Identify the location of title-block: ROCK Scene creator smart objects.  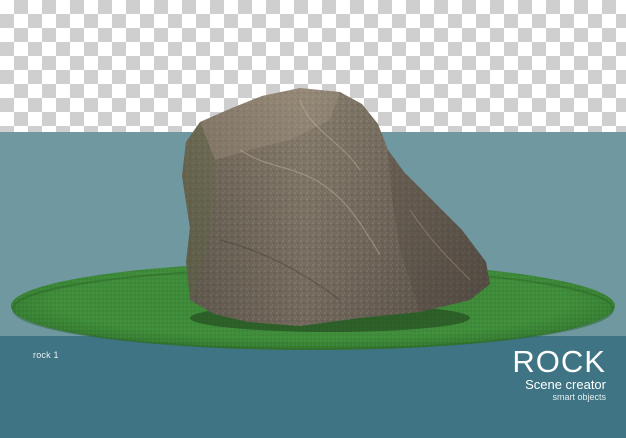
(559, 374).